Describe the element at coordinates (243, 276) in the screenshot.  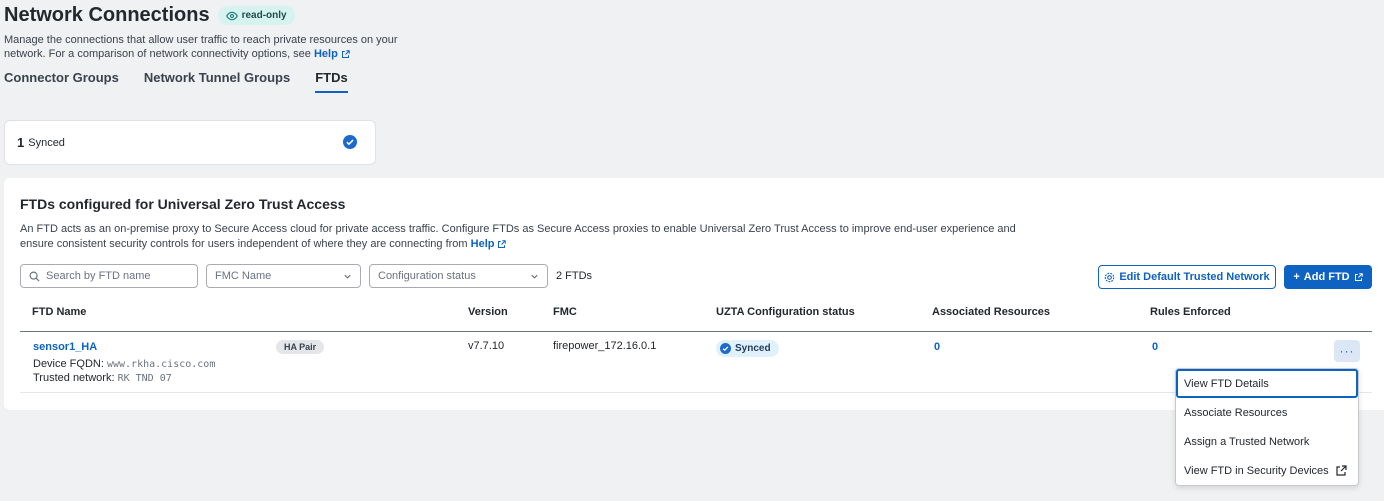
I see `fmc-name-placeholder: FMC Name` at that location.